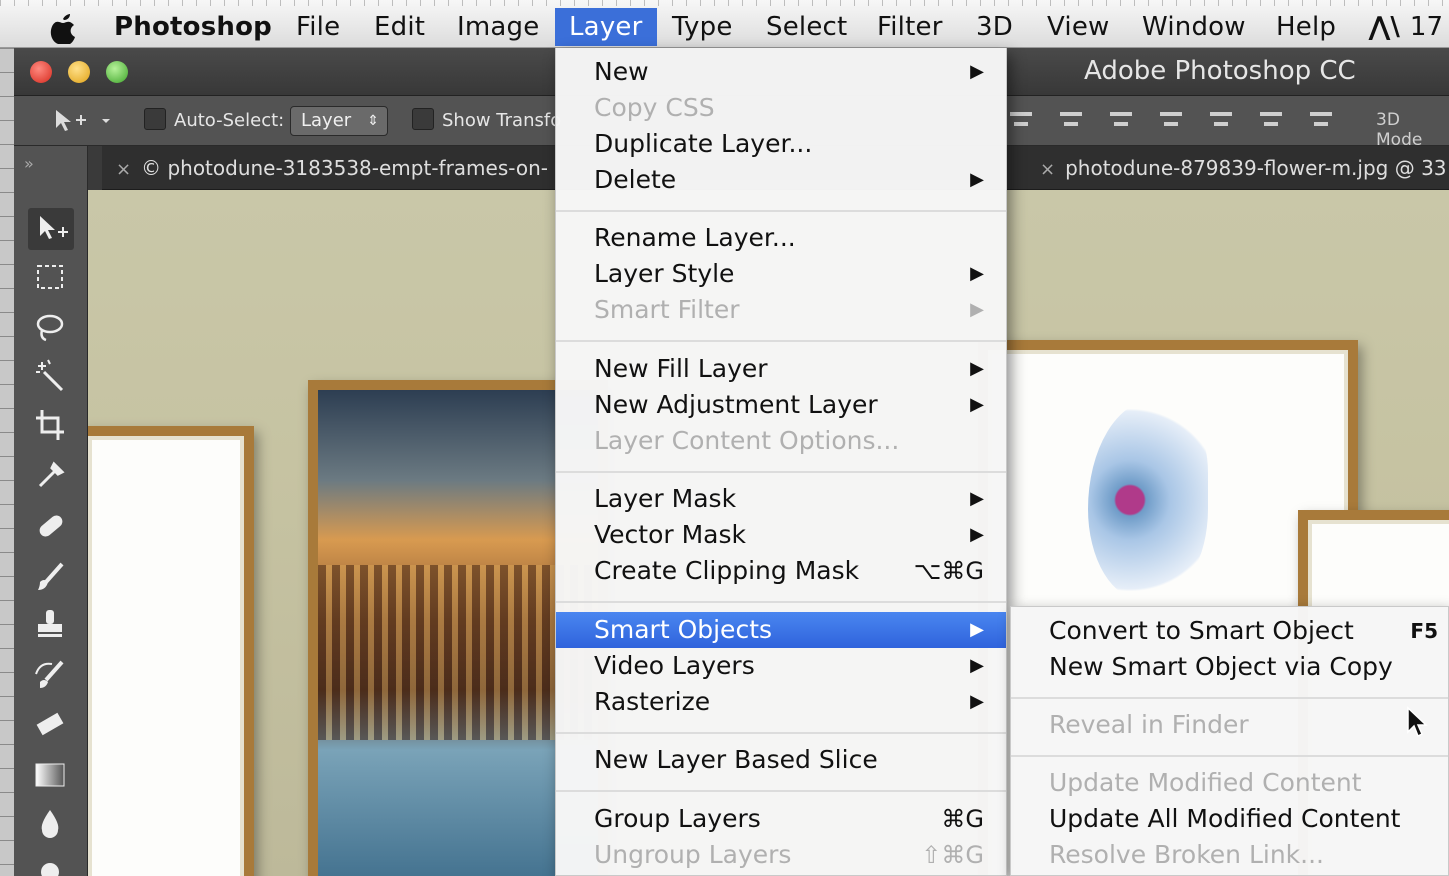  I want to click on window-title: Adobe Photoshop CC, so click(1220, 71).